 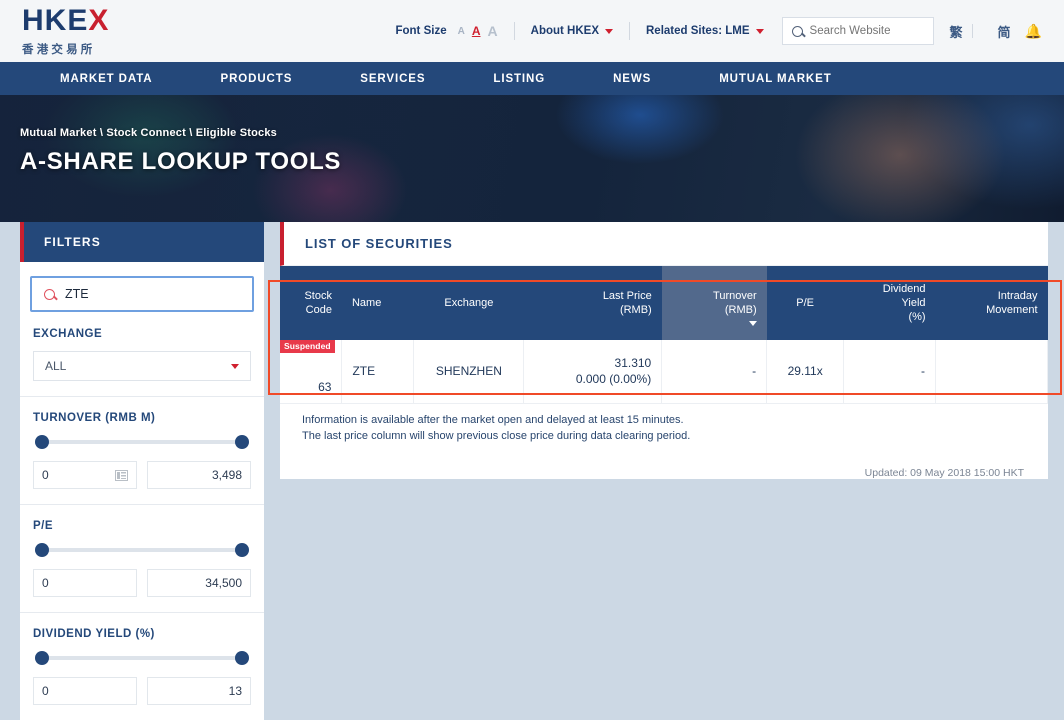 I want to click on logo-text: HKE, so click(x=55, y=20).